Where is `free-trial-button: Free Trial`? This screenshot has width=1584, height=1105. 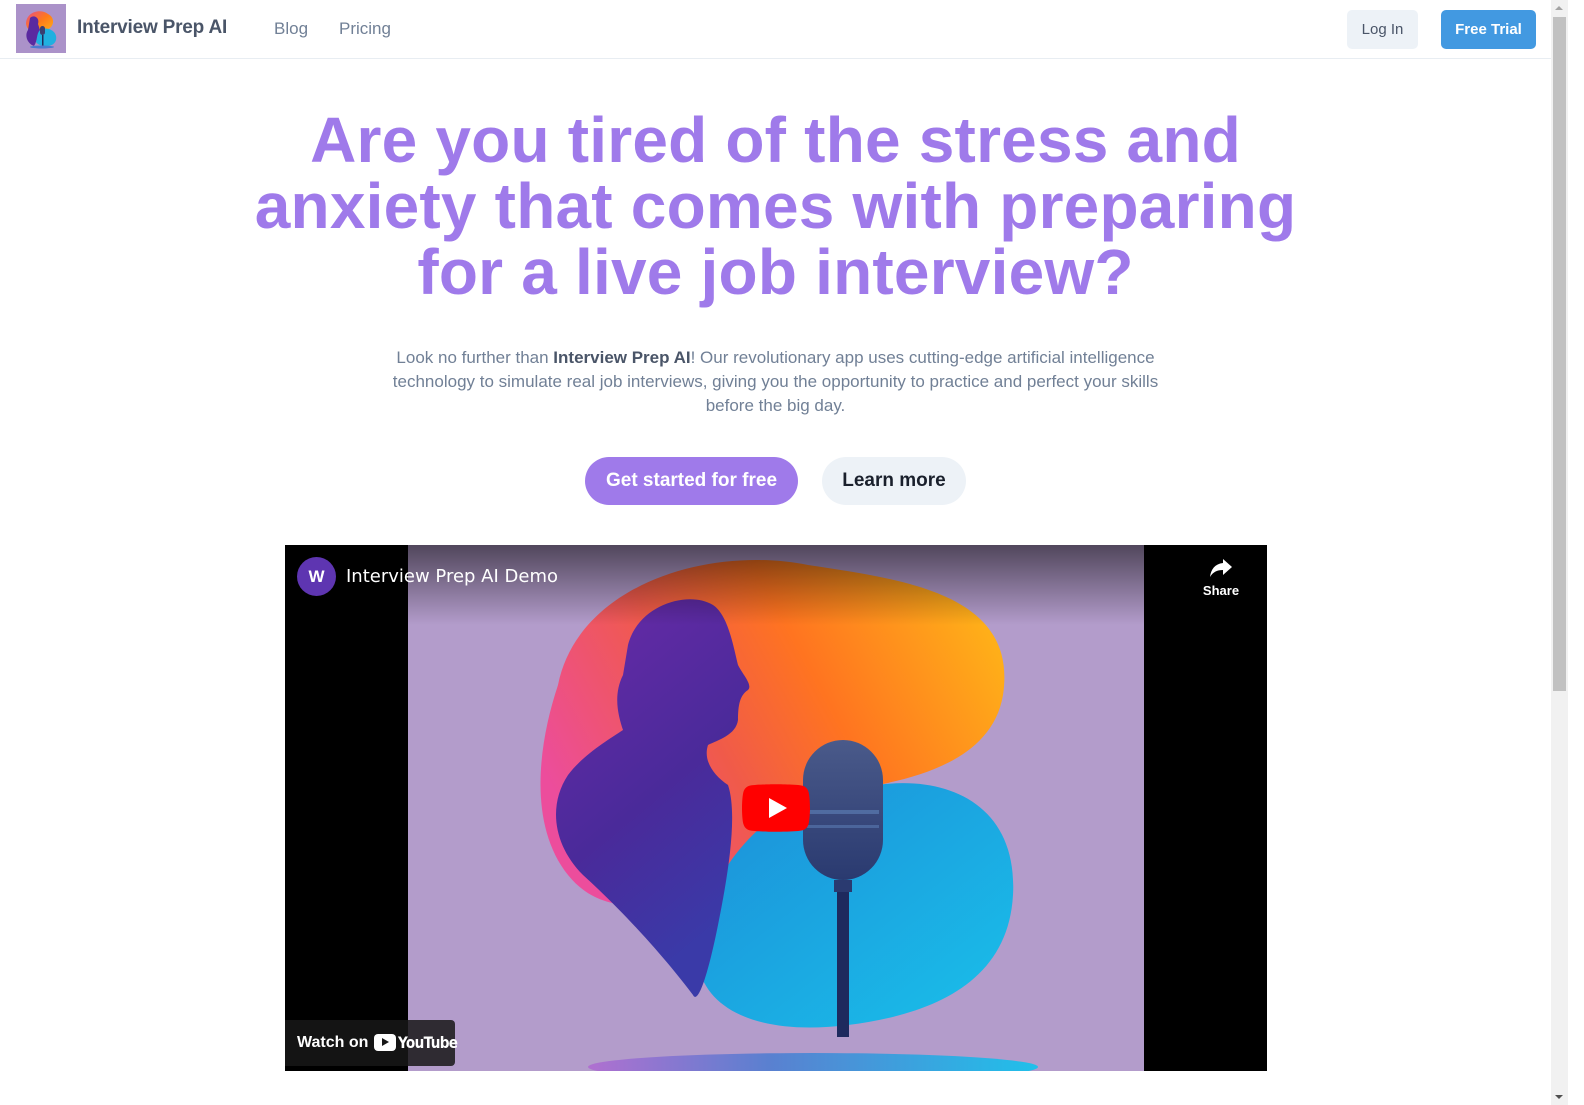
free-trial-button: Free Trial is located at coordinates (1488, 29).